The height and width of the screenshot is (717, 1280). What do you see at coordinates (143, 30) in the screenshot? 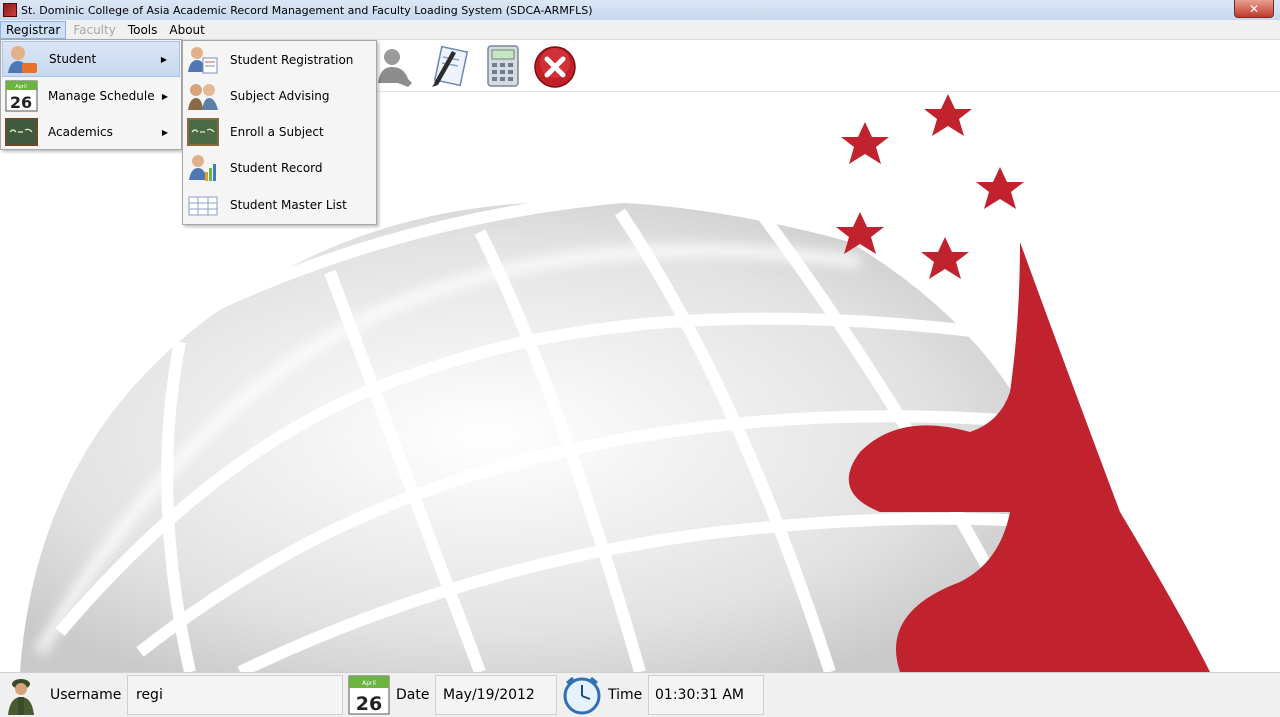
I see `menu-tools: Tools` at bounding box center [143, 30].